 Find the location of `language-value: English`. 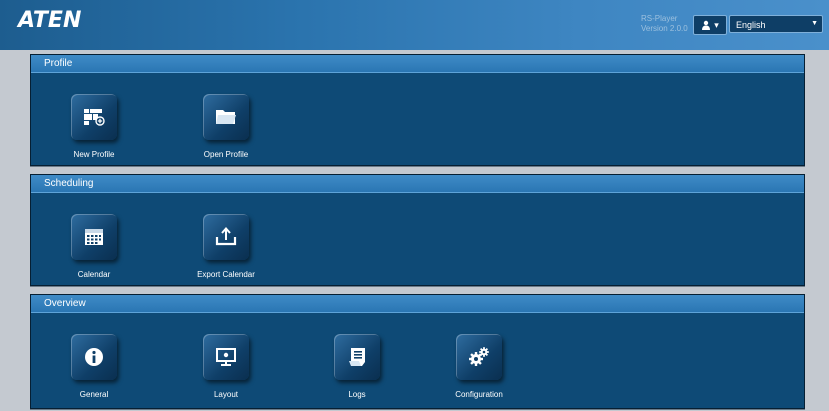

language-value: English is located at coordinates (751, 25).